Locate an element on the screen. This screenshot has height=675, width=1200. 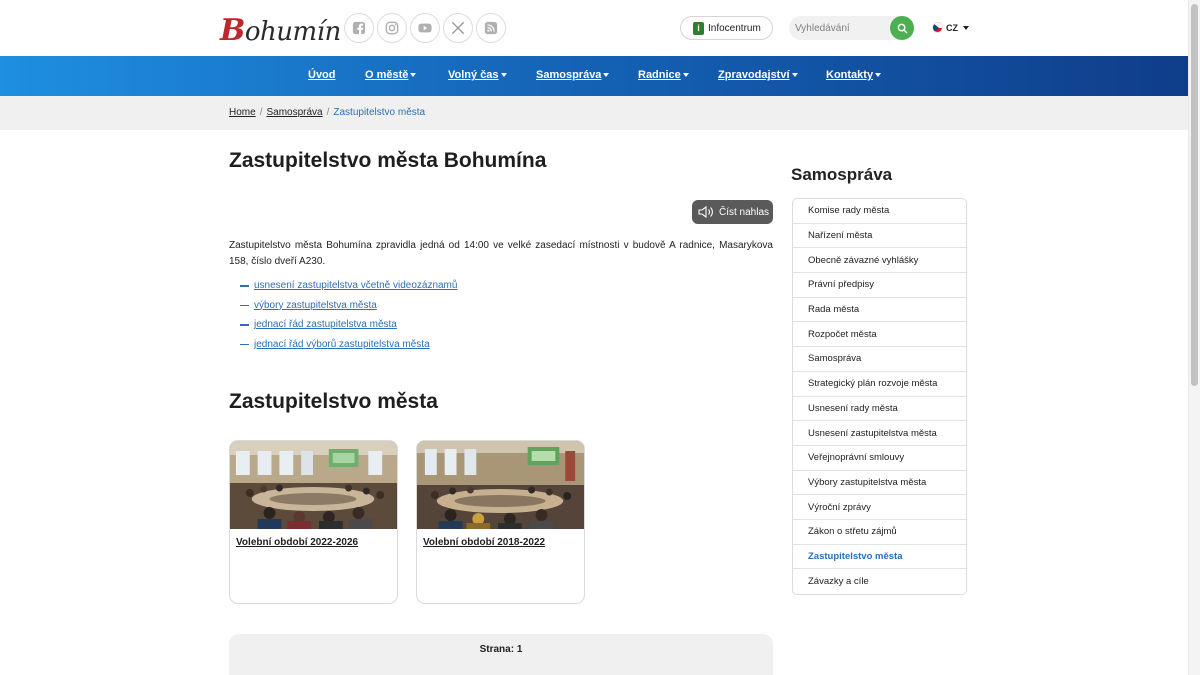
list-item: jednací řád zastupitelstva města is located at coordinates (348, 325).